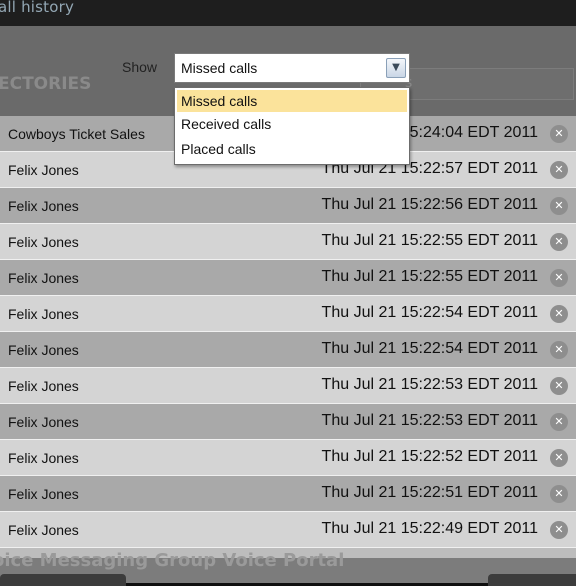  Describe the element at coordinates (429, 528) in the screenshot. I see `call-time: Thu Jul 21 15:22:49 EDT 2011` at that location.